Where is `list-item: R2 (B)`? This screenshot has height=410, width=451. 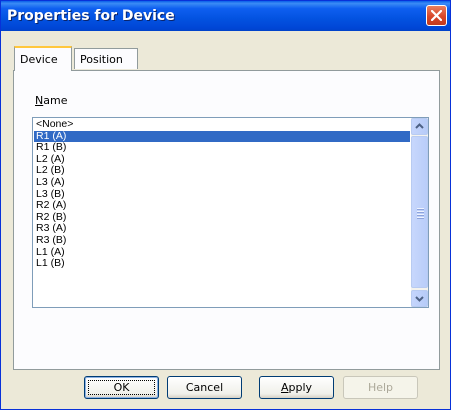 list-item: R2 (B) is located at coordinates (222, 217).